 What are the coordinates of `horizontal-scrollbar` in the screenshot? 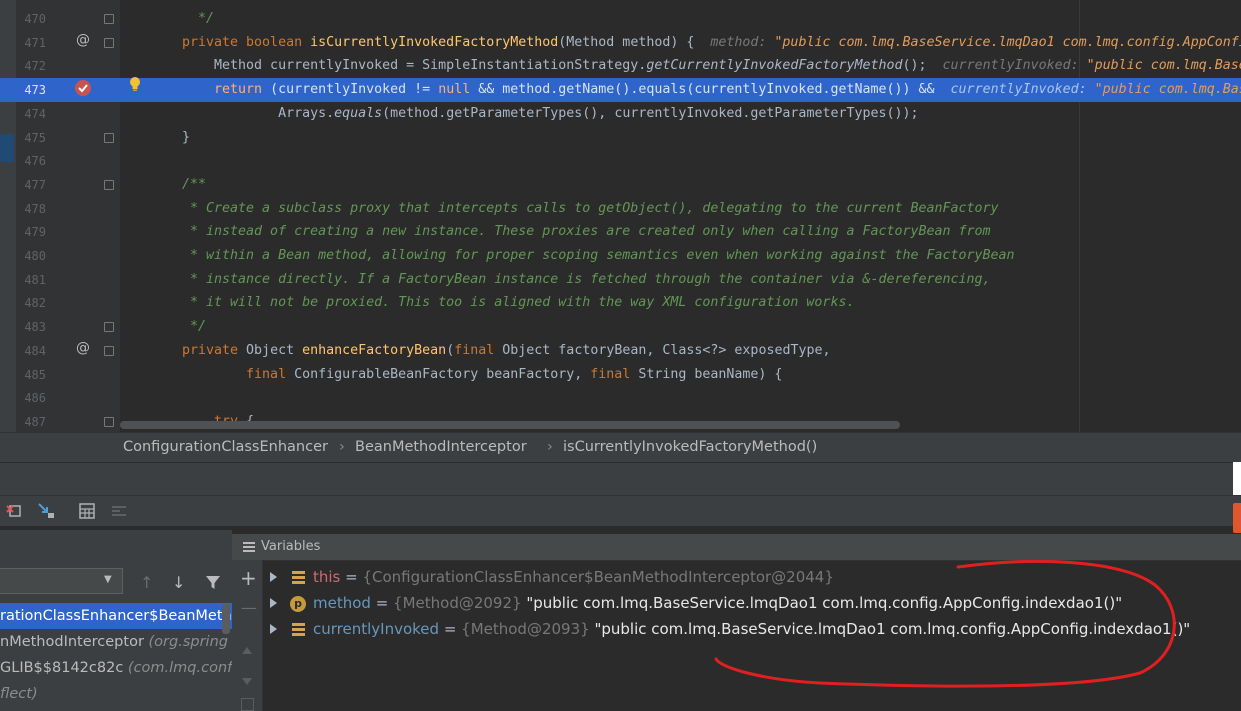 It's located at (510, 425).